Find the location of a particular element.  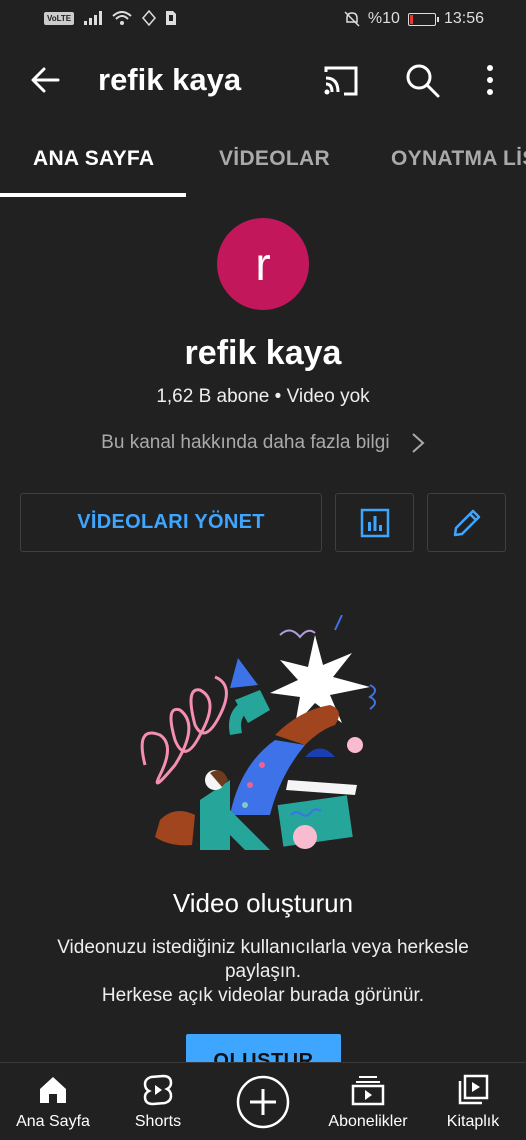

nav-library: Kitaplık is located at coordinates (473, 1101).